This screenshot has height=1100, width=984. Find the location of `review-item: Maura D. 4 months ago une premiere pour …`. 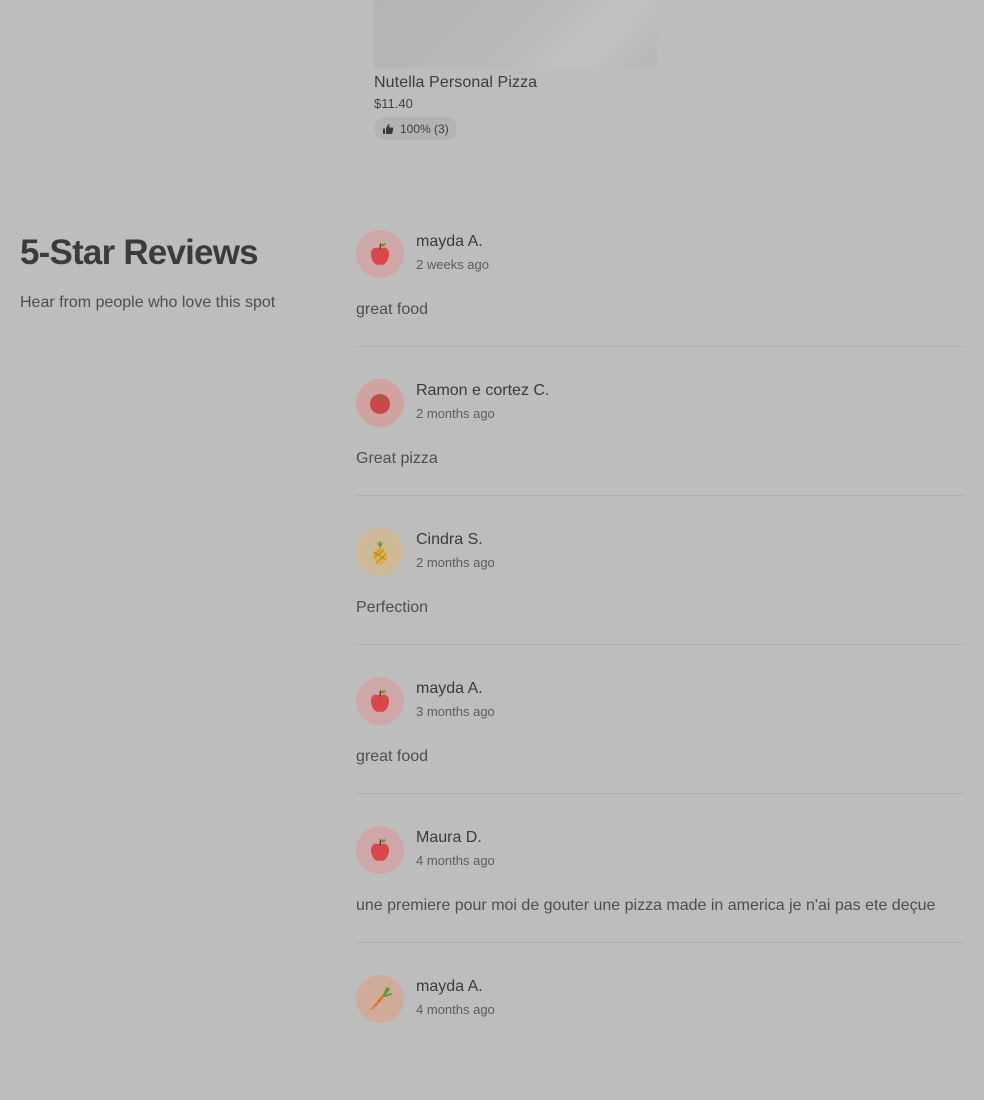

review-item: Maura D. 4 months ago une premiere pour … is located at coordinates (660, 884).